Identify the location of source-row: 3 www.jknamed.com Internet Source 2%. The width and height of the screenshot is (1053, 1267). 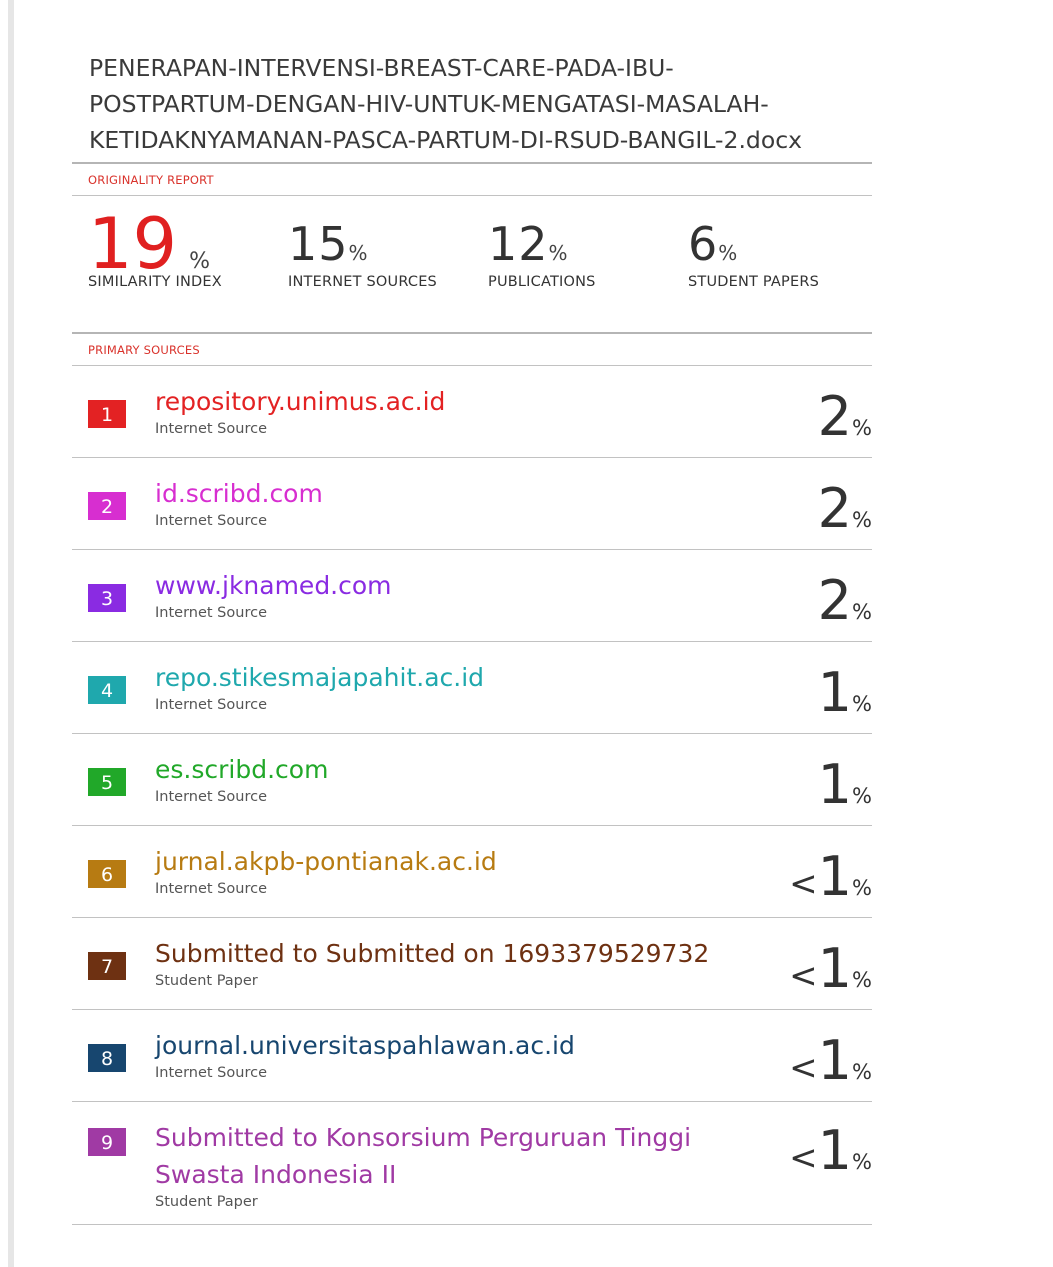
(472, 596).